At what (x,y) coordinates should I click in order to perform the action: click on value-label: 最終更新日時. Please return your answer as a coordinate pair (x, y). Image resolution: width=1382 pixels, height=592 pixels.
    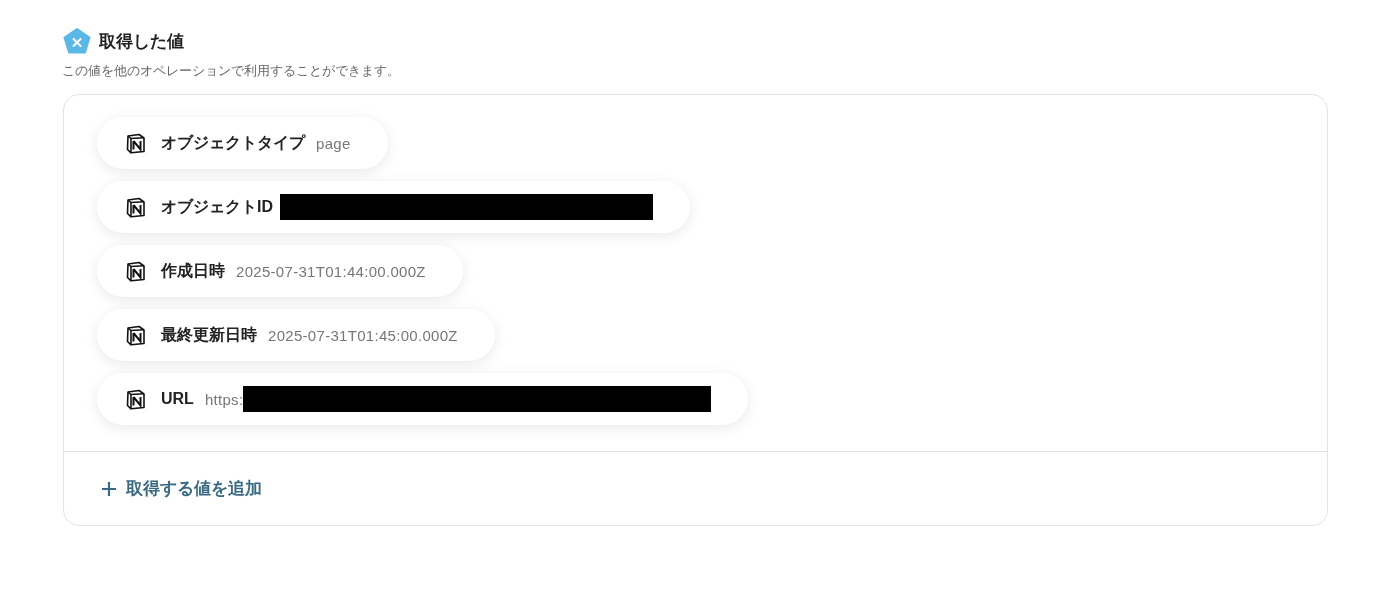
    Looking at the image, I should click on (209, 334).